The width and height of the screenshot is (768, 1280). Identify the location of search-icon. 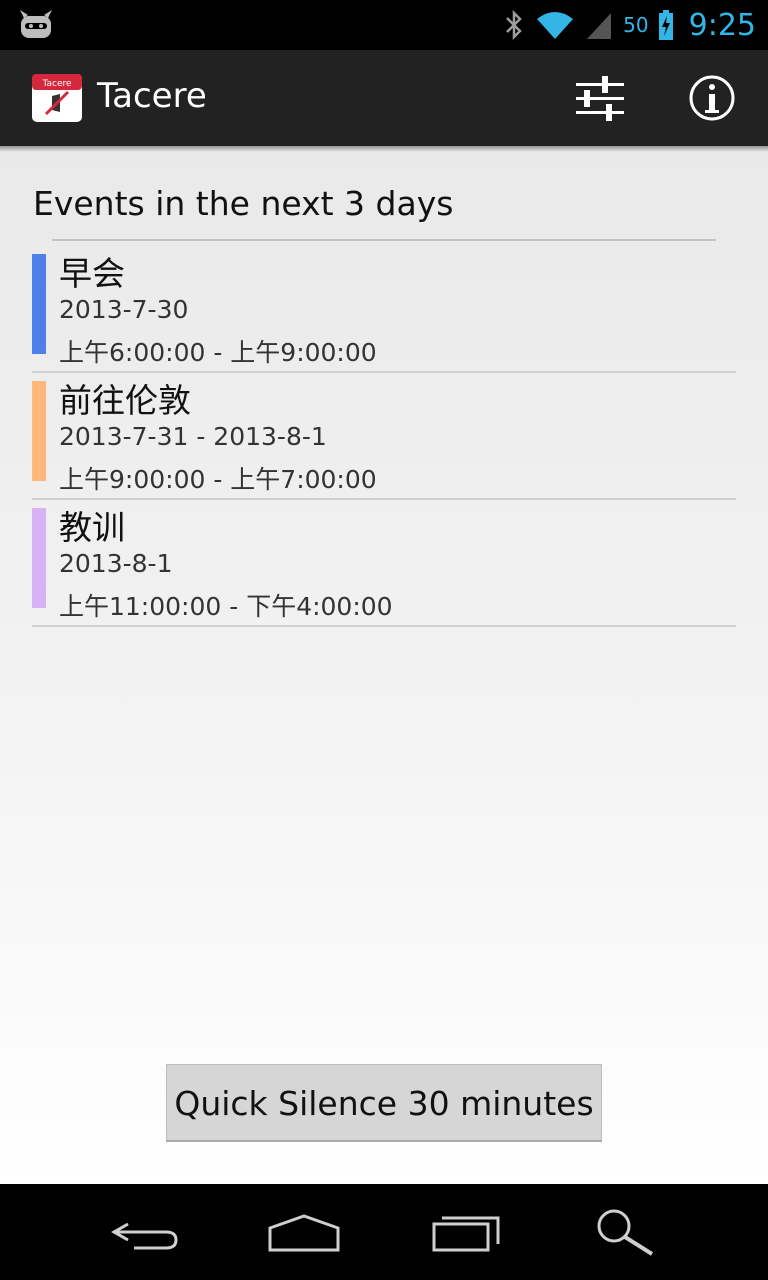
(626, 1232).